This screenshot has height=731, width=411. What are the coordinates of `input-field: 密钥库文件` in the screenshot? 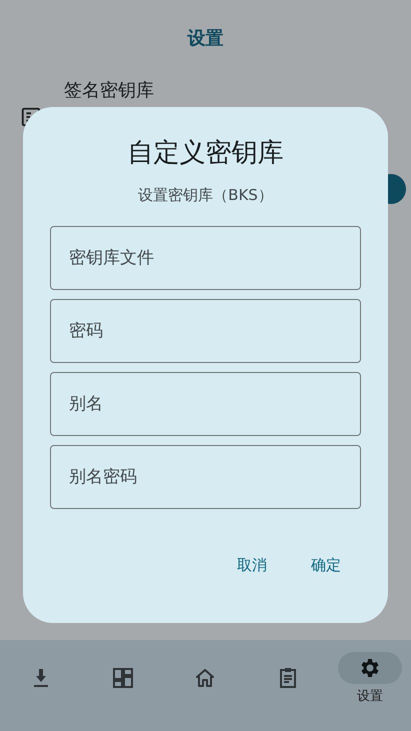 It's located at (205, 258).